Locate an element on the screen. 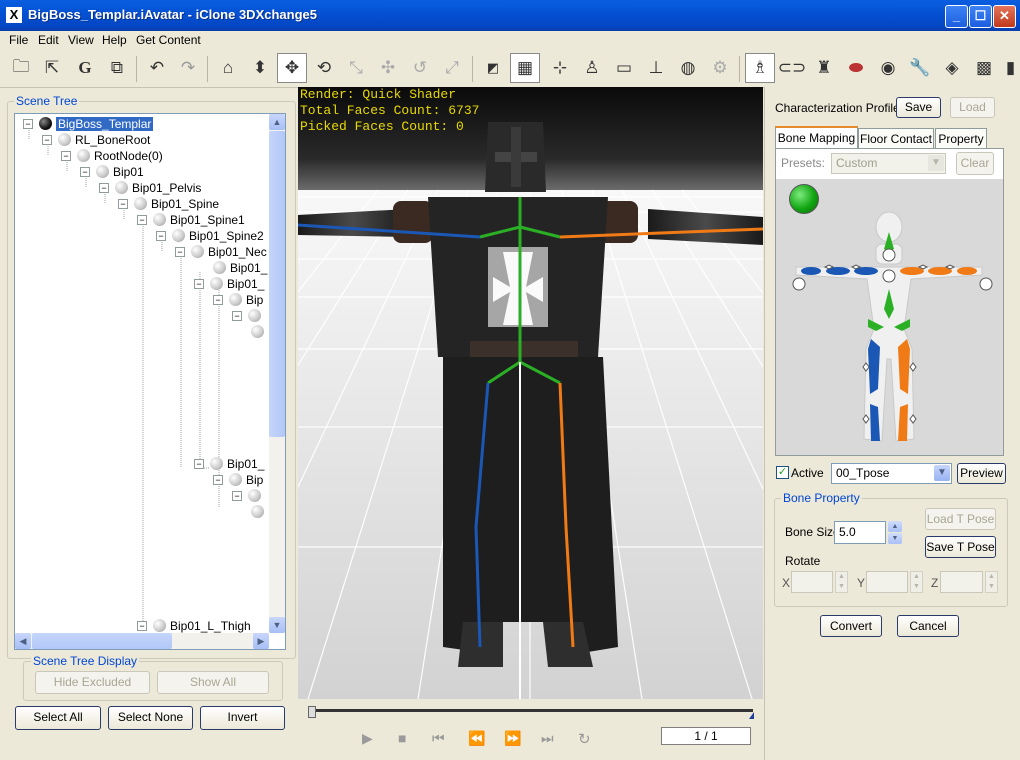  export-icon: ⇱ is located at coordinates (52, 68).